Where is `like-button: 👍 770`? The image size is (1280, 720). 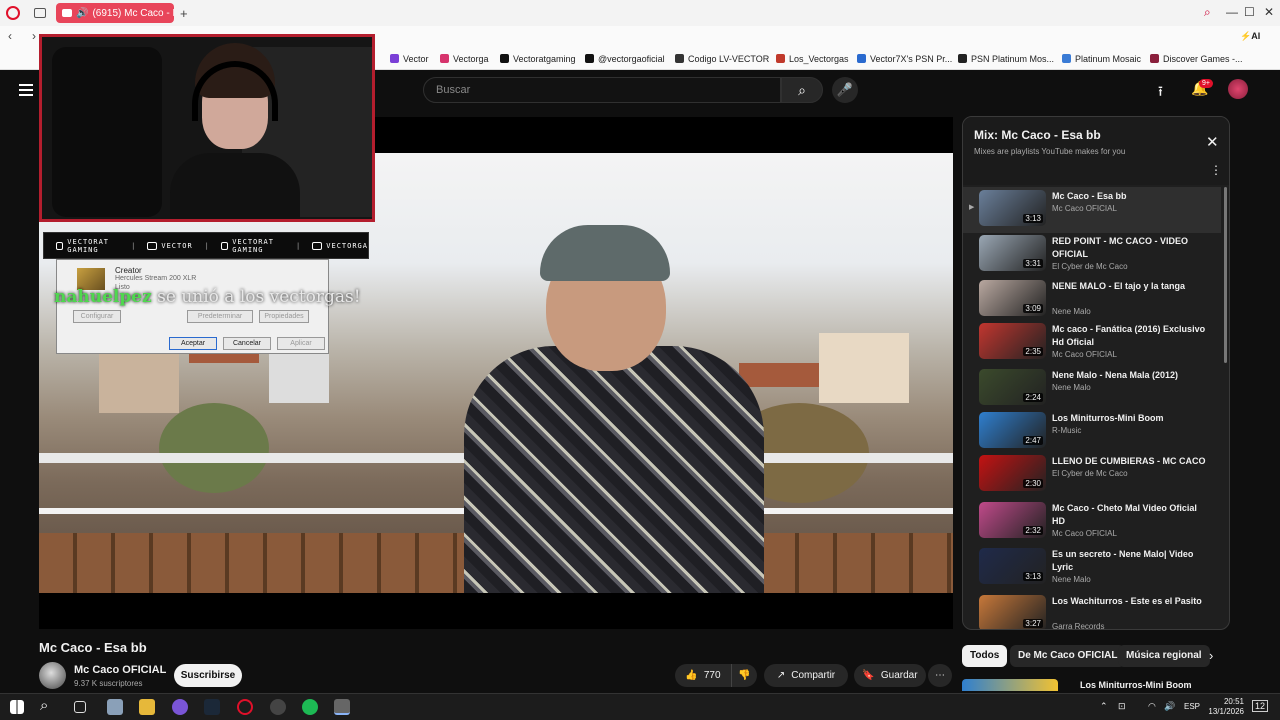 like-button: 👍 770 is located at coordinates (703, 675).